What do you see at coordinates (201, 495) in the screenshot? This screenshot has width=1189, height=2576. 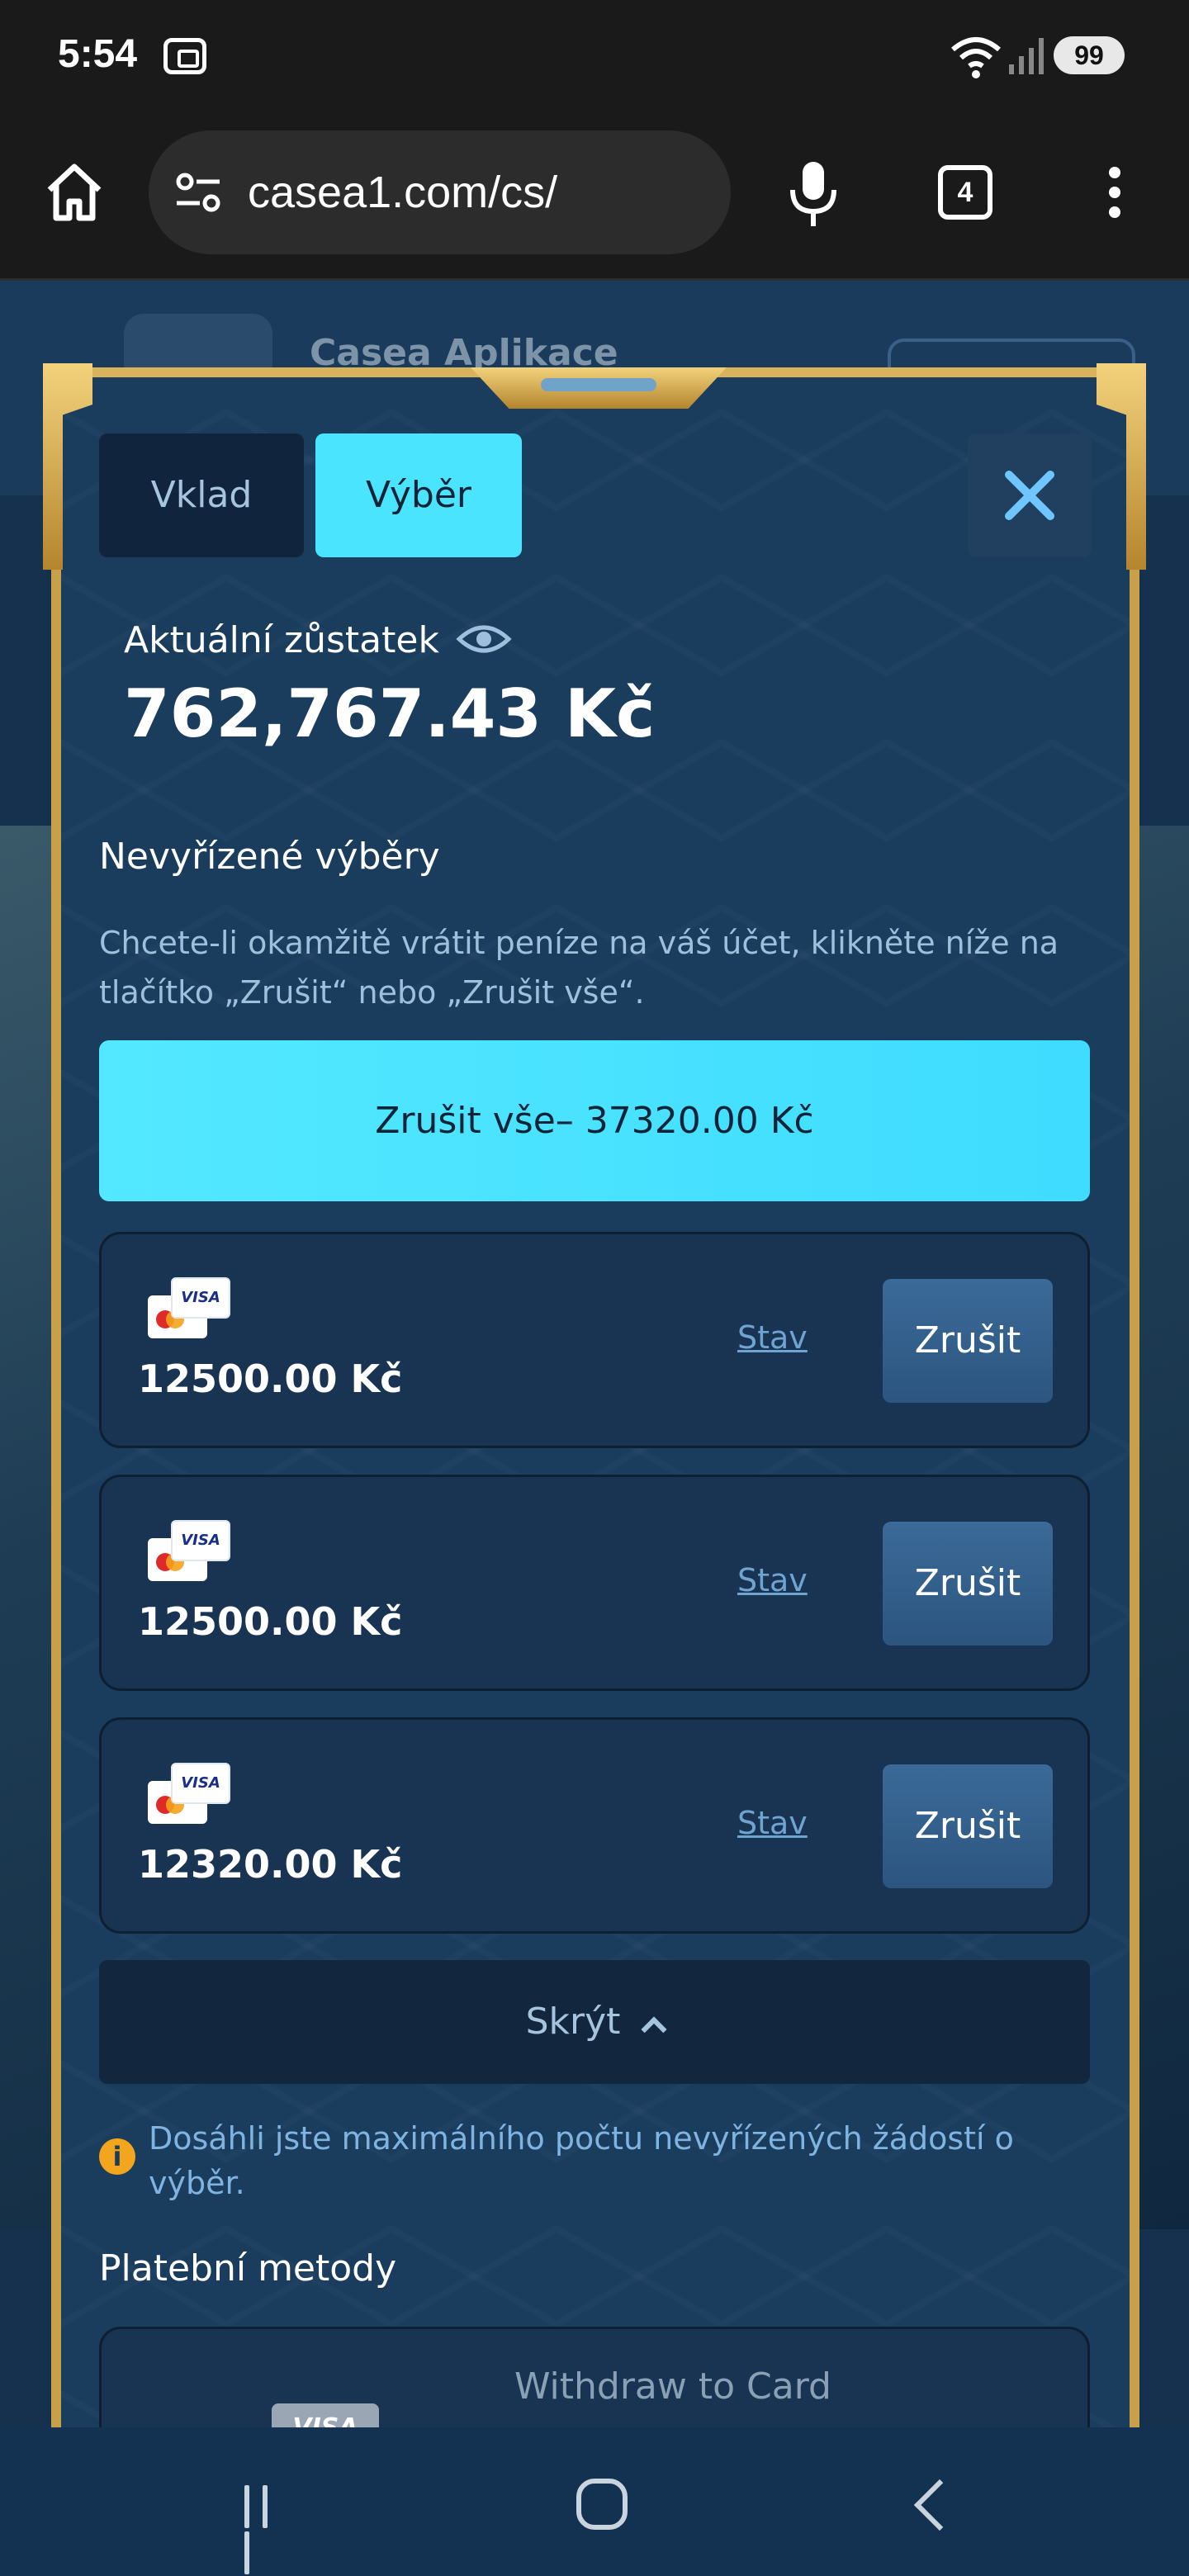 I see `tab-deposit: Vklad` at bounding box center [201, 495].